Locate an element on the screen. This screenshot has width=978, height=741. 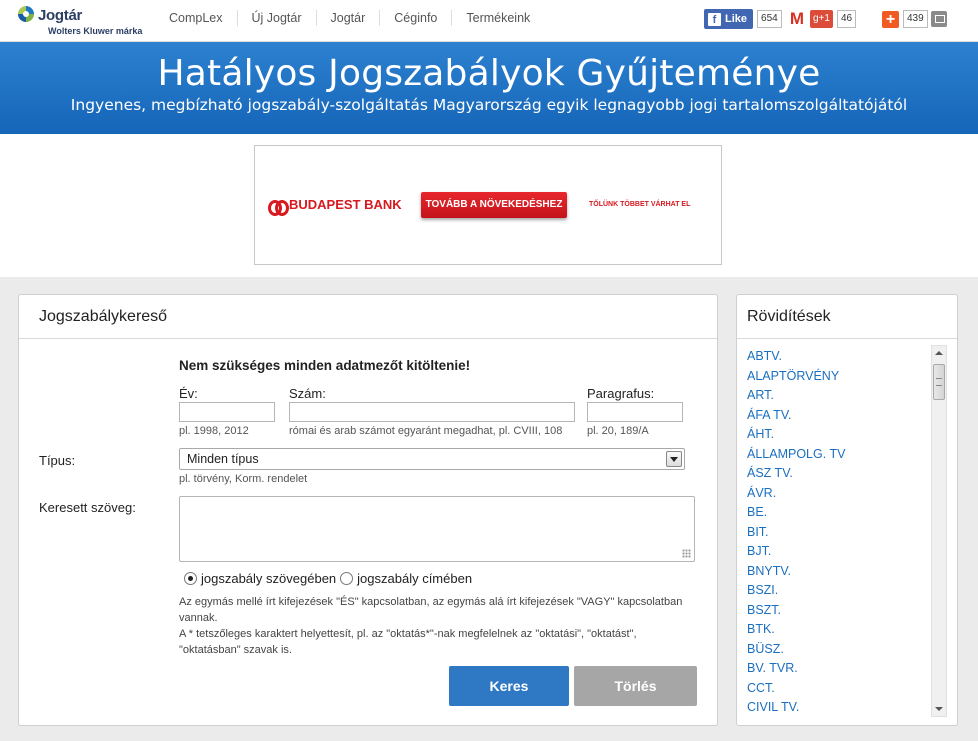
search-text-input is located at coordinates (437, 529).